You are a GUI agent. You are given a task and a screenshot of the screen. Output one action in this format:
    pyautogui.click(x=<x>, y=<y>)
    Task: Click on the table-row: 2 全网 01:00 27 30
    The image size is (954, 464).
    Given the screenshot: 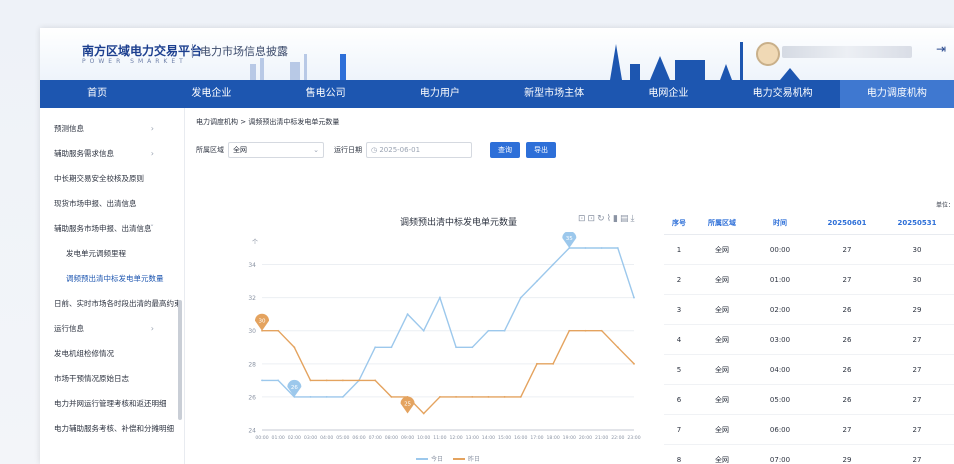 What is the action you would take?
    pyautogui.click(x=809, y=280)
    